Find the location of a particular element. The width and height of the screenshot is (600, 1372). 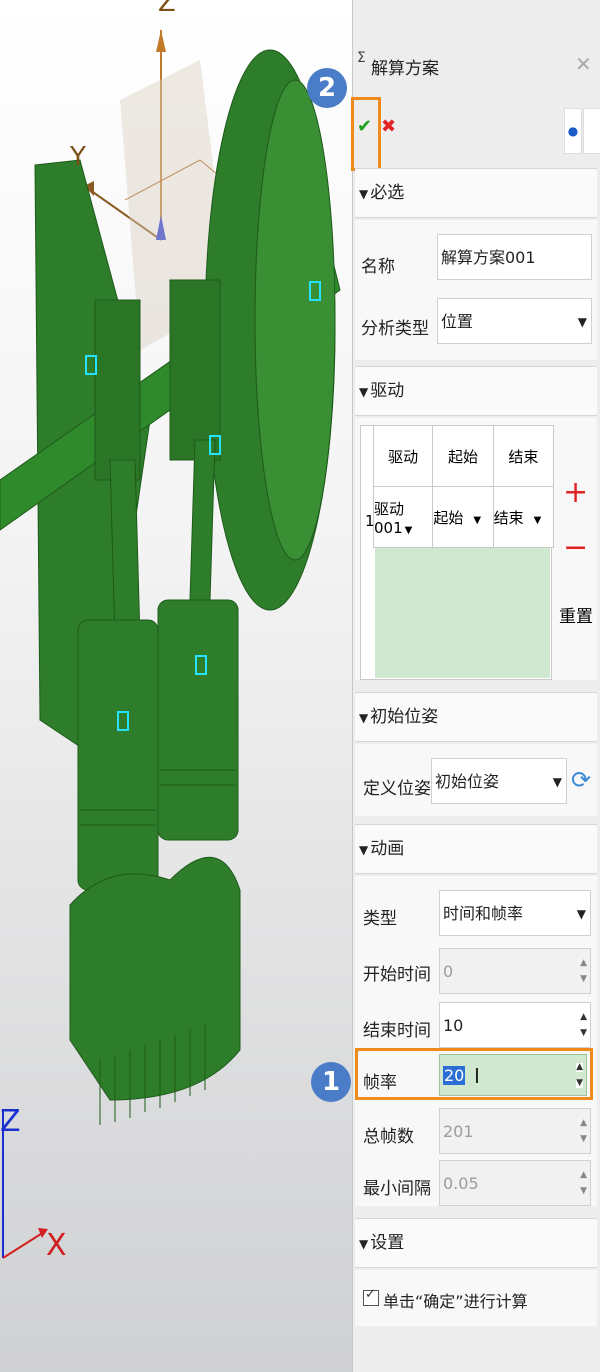

section-required-title: 必选 is located at coordinates (387, 193).